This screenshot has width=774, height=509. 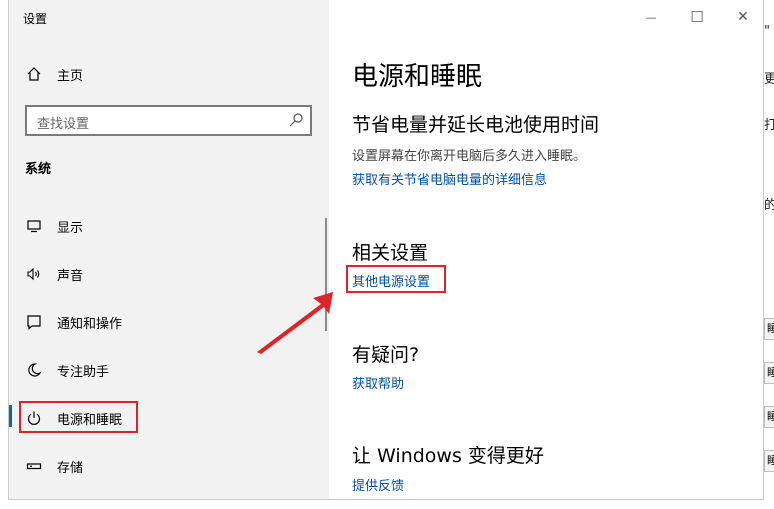 I want to click on sidebar-item-label: 显示, so click(x=70, y=228).